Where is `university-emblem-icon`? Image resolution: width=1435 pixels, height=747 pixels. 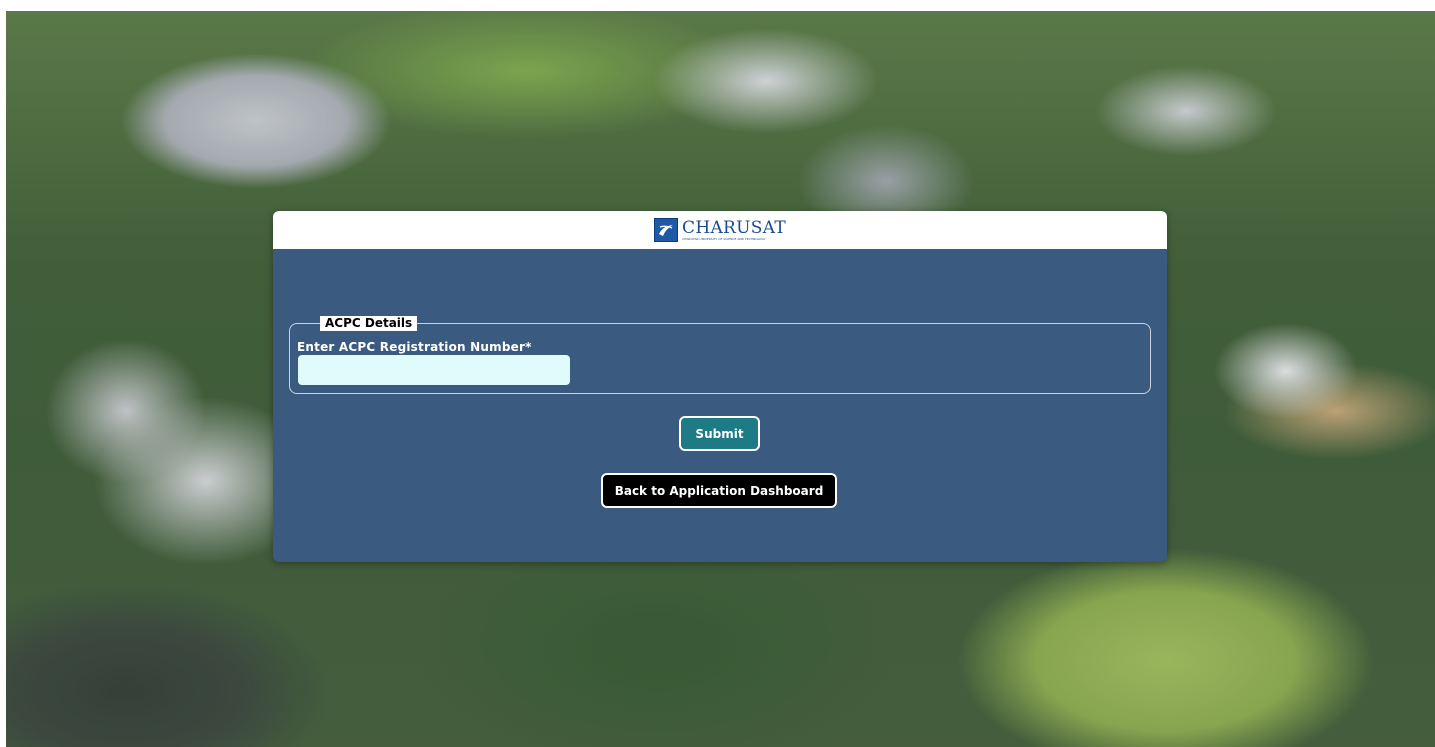 university-emblem-icon is located at coordinates (666, 230).